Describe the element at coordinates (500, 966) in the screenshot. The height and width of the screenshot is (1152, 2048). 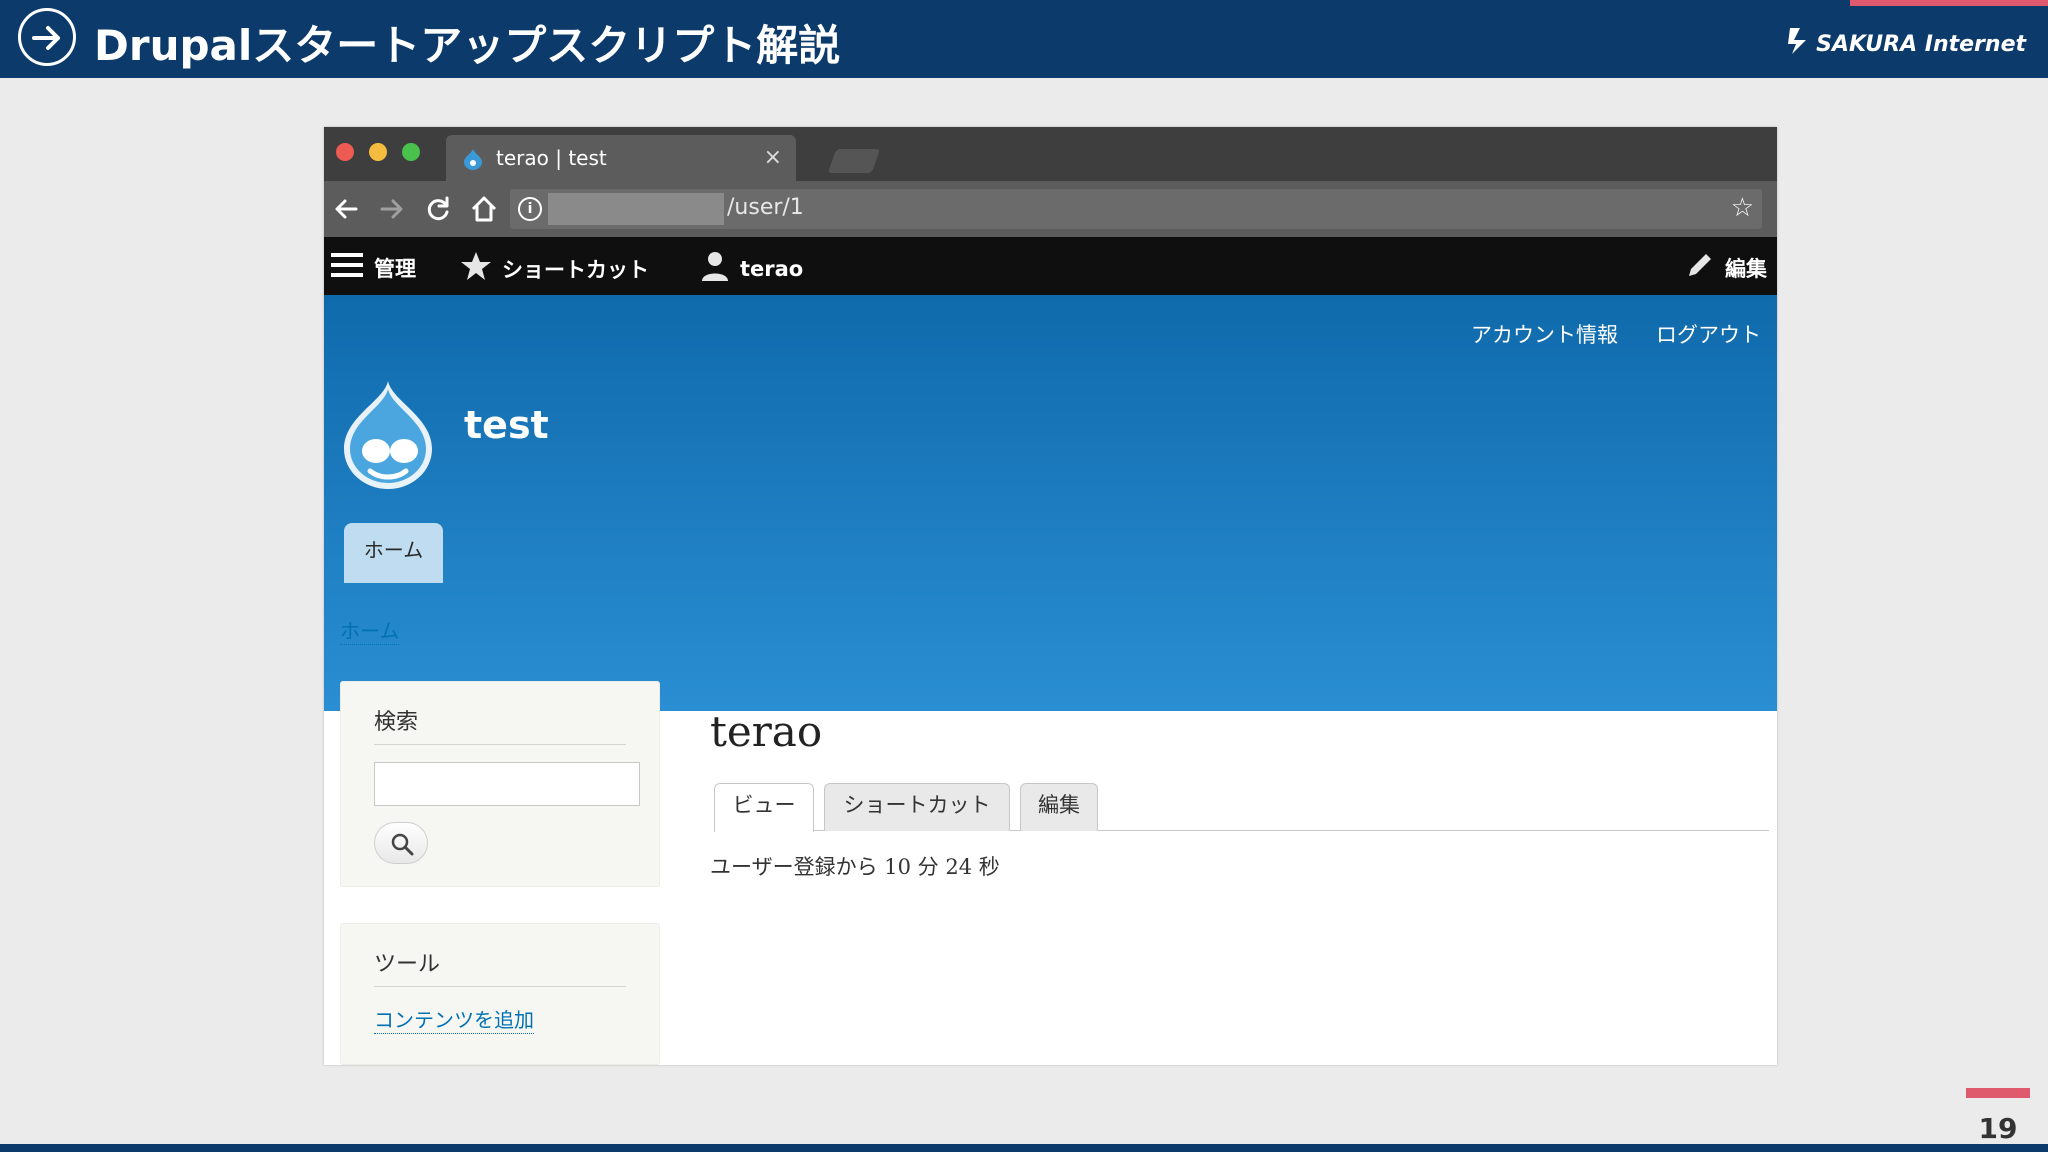
I see `tools-block-title: ツール` at that location.